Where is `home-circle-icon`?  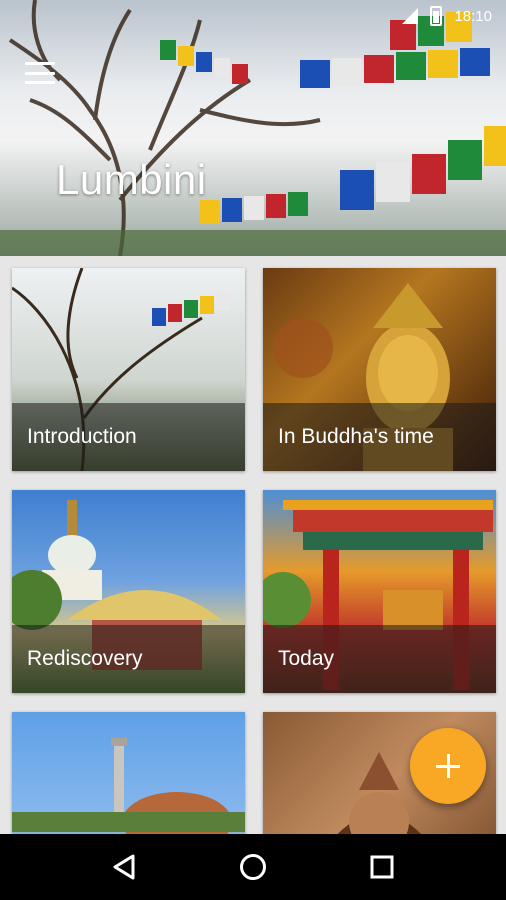 home-circle-icon is located at coordinates (253, 867).